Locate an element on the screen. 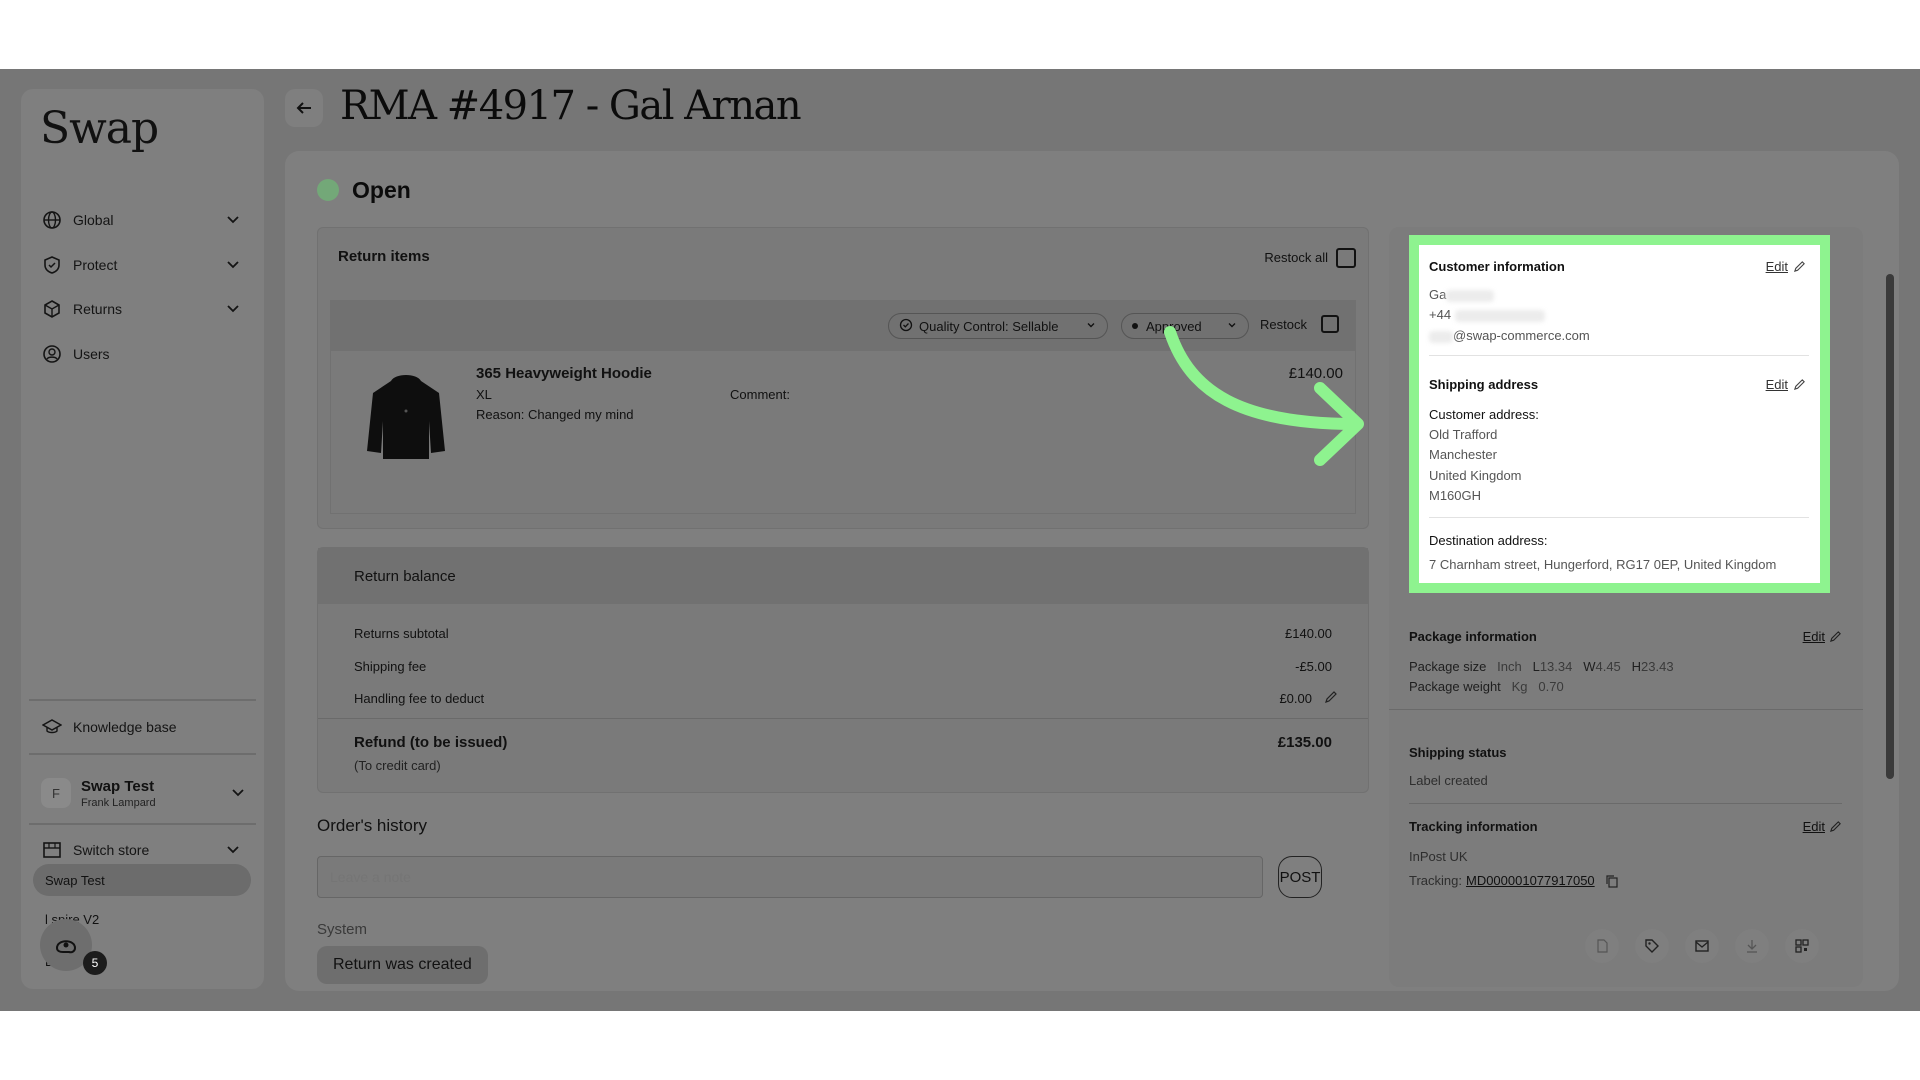 The image size is (1920, 1080). notification-badge: 5 is located at coordinates (95, 963).